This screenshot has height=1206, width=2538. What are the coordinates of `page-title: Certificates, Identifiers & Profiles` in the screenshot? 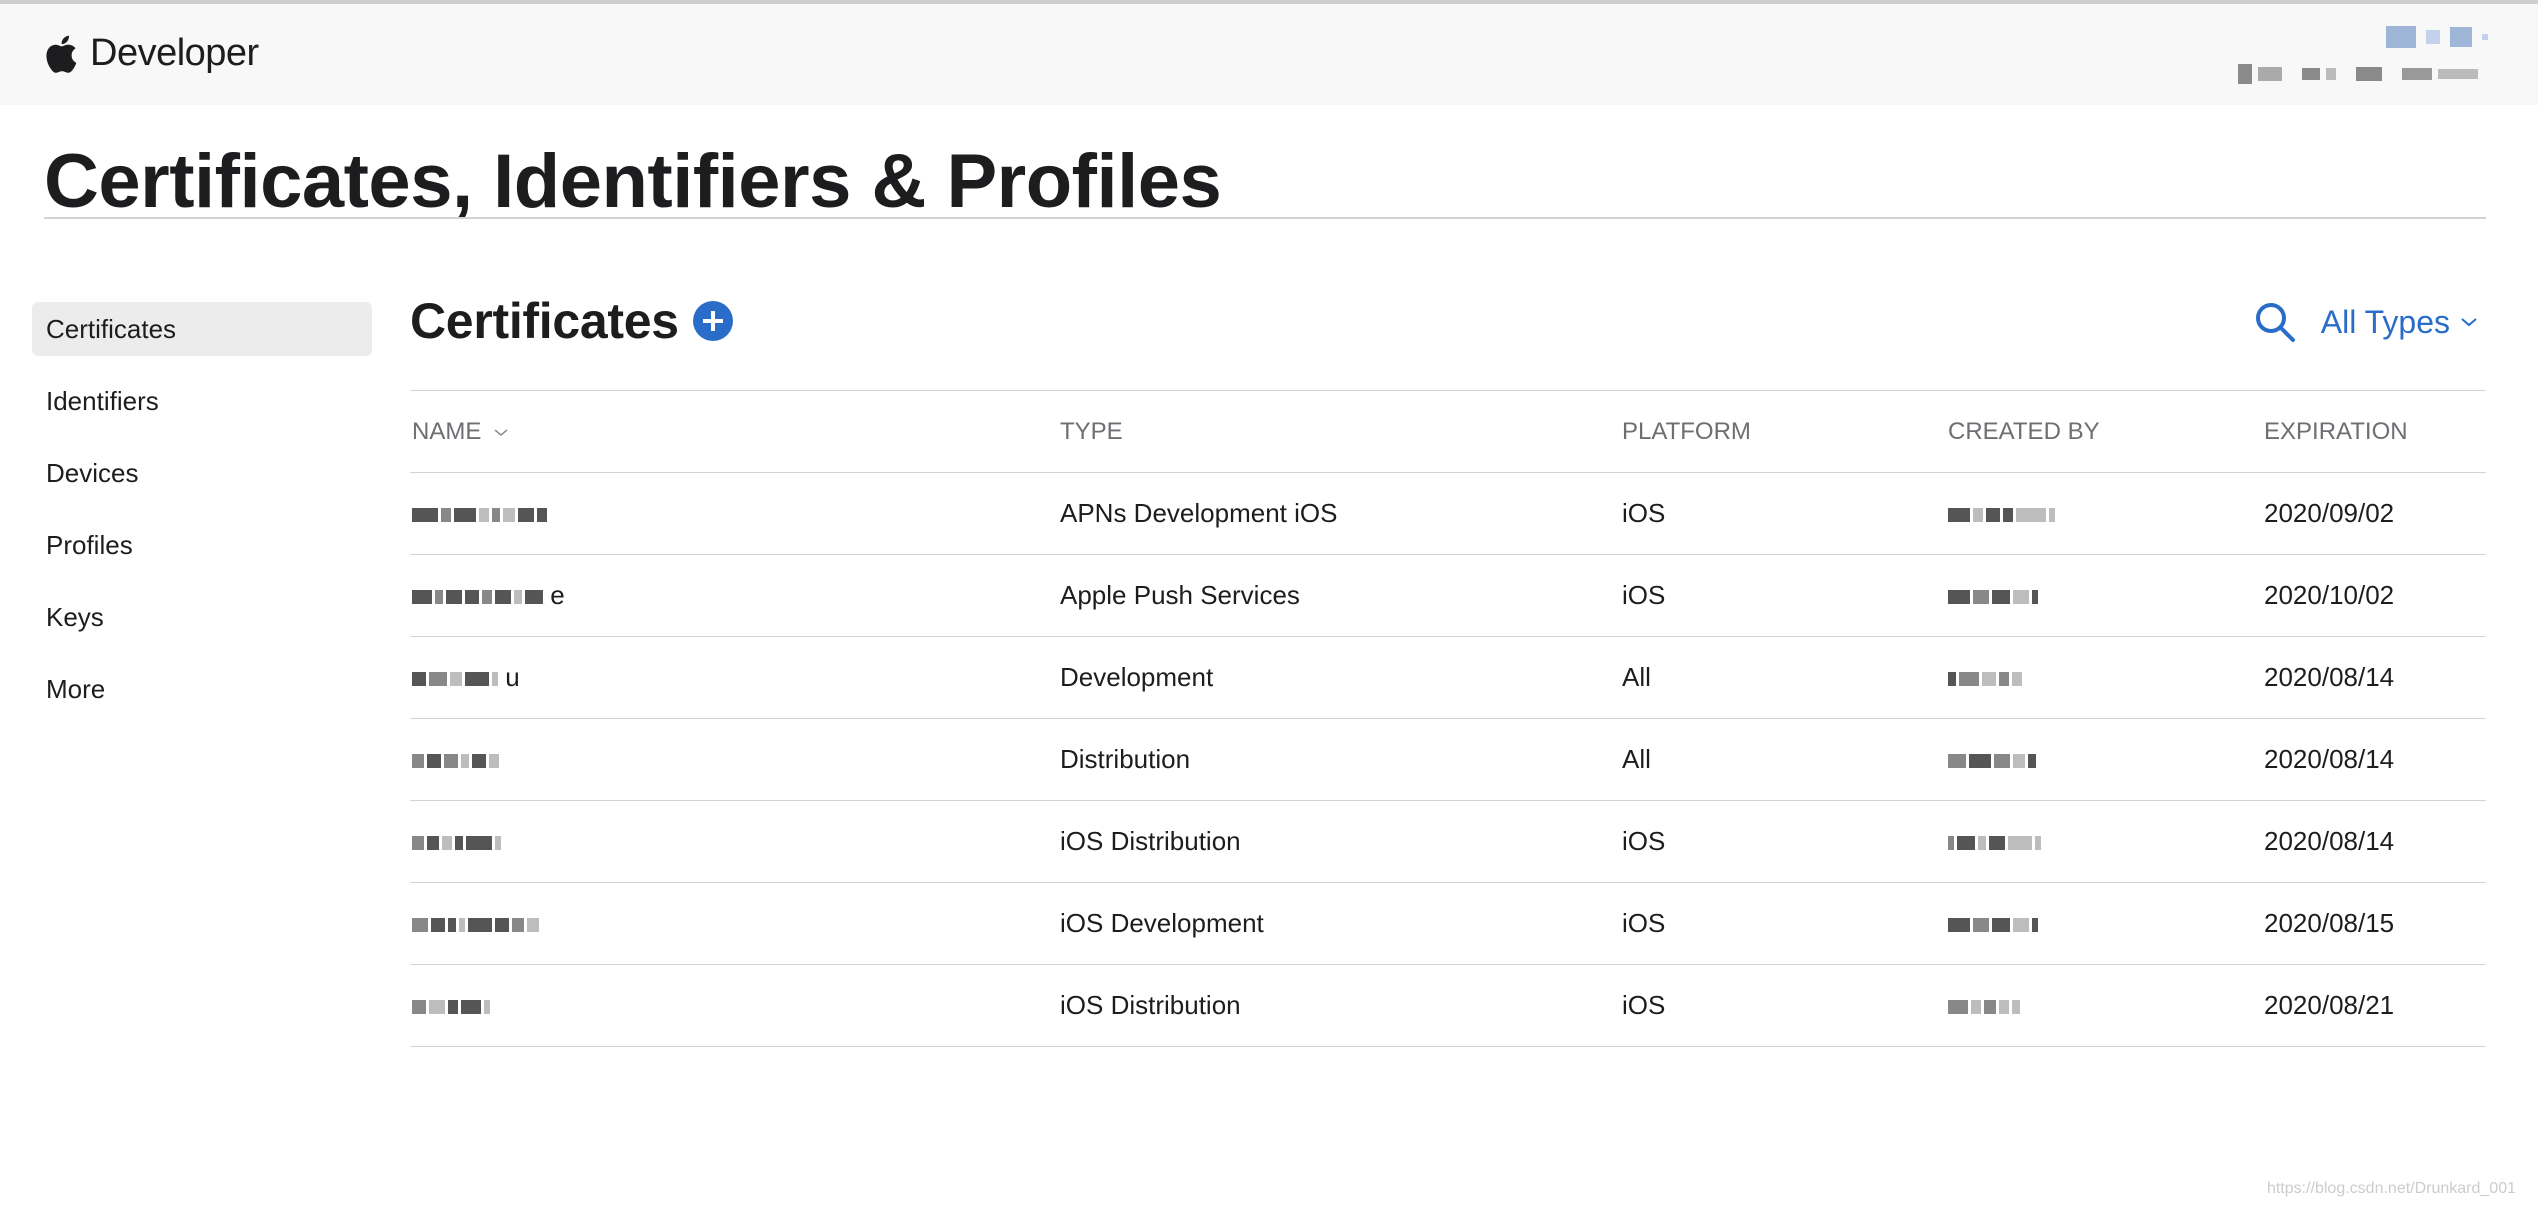 It's located at (633, 181).